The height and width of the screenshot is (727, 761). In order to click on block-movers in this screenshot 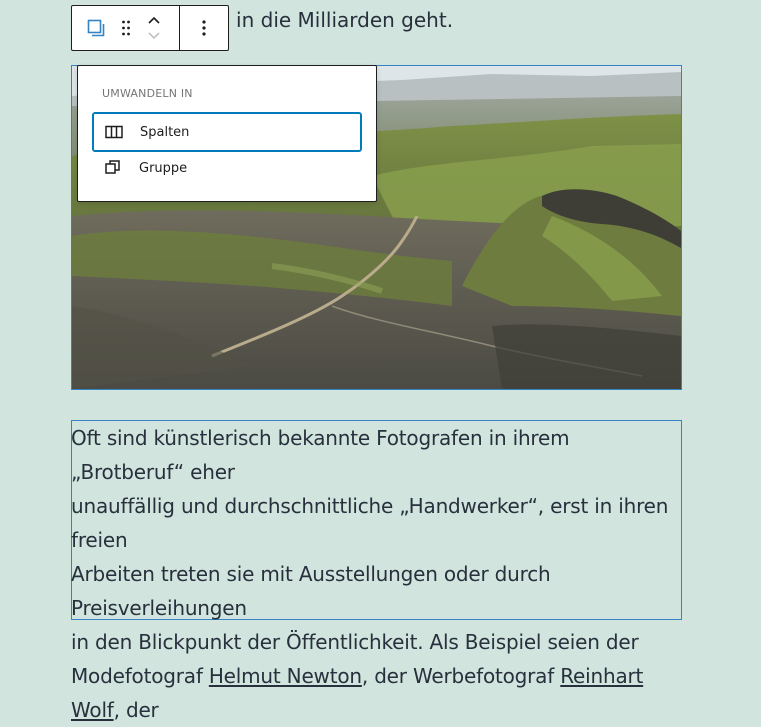, I will do `click(154, 28)`.